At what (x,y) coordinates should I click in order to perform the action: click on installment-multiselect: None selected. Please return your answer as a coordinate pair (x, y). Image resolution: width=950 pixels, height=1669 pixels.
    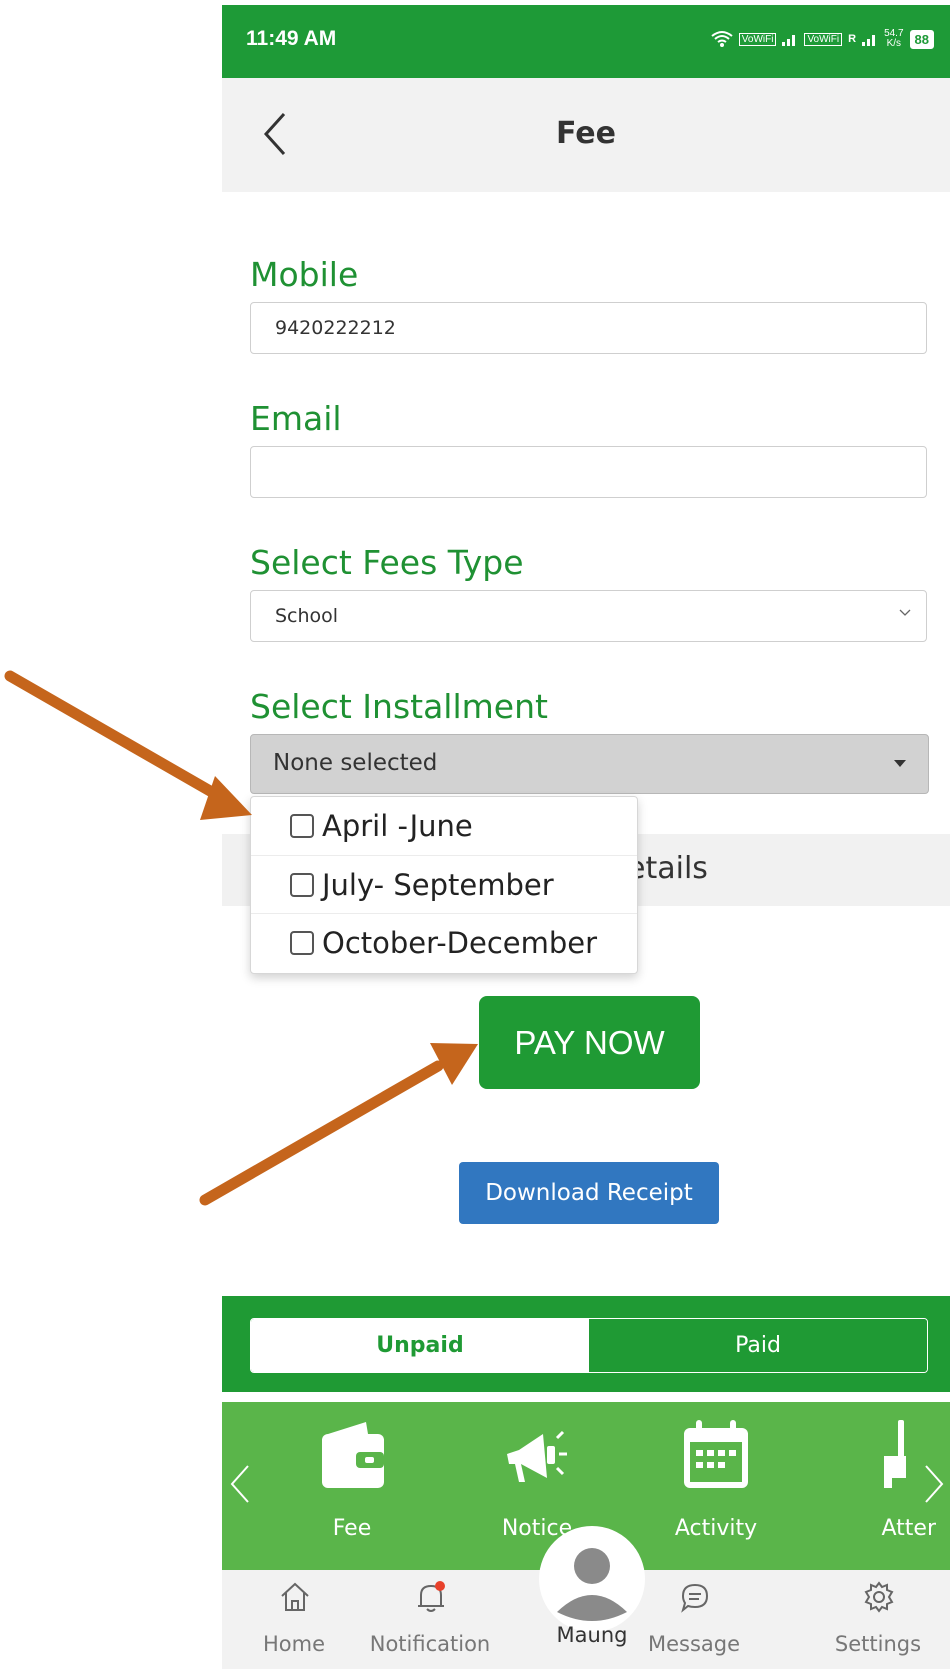
    Looking at the image, I should click on (589, 764).